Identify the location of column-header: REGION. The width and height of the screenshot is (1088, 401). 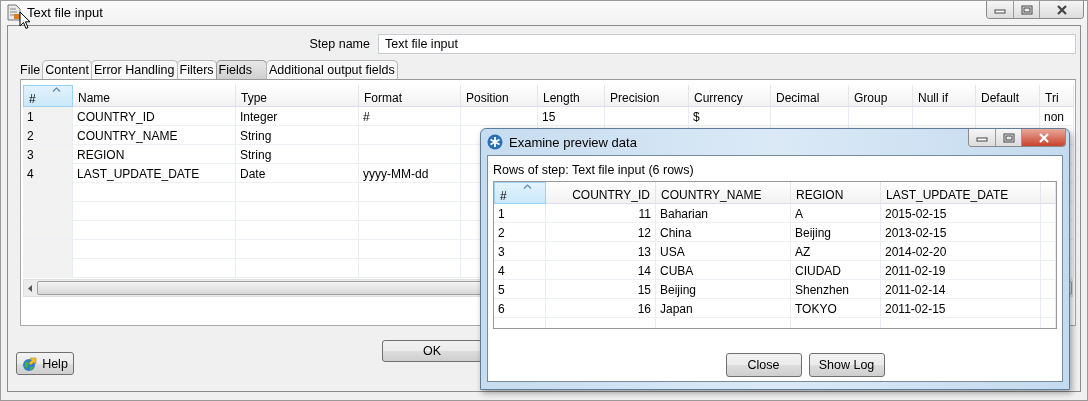
(836, 193).